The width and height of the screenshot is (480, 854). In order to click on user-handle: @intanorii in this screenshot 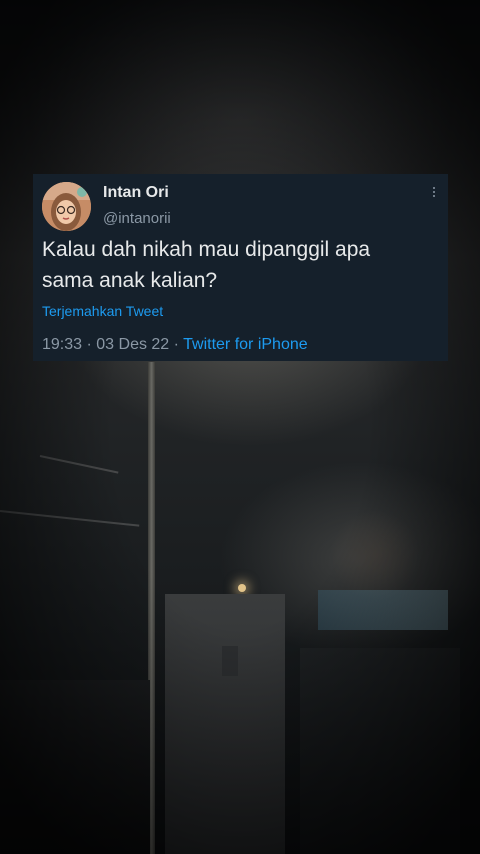, I will do `click(137, 218)`.